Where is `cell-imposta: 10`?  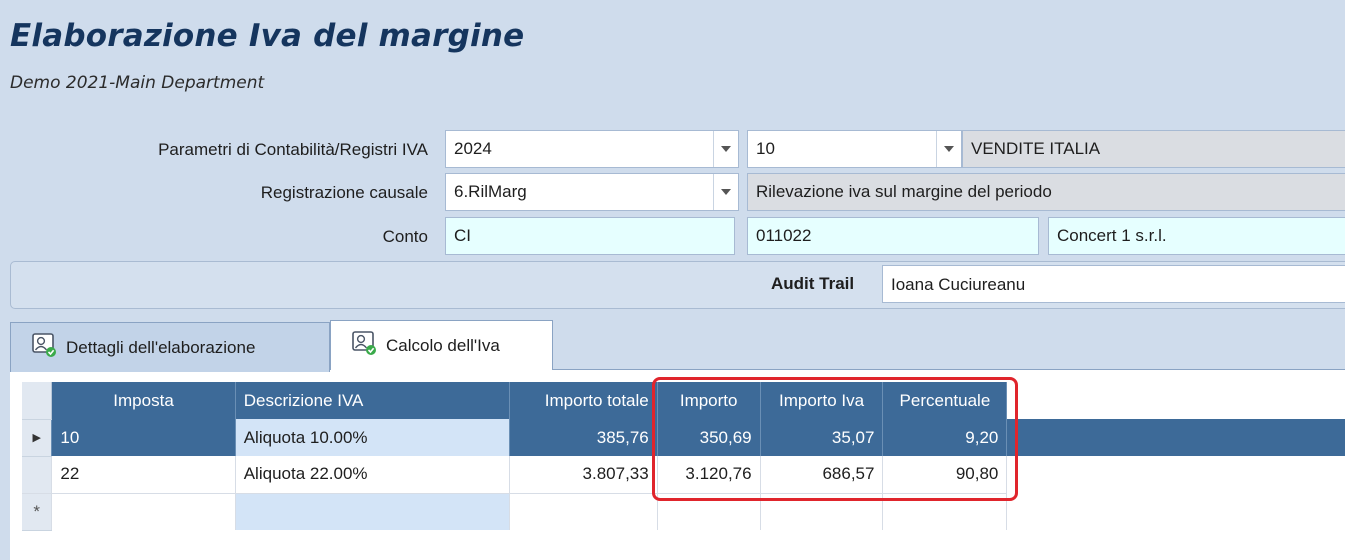
cell-imposta: 10 is located at coordinates (143, 437).